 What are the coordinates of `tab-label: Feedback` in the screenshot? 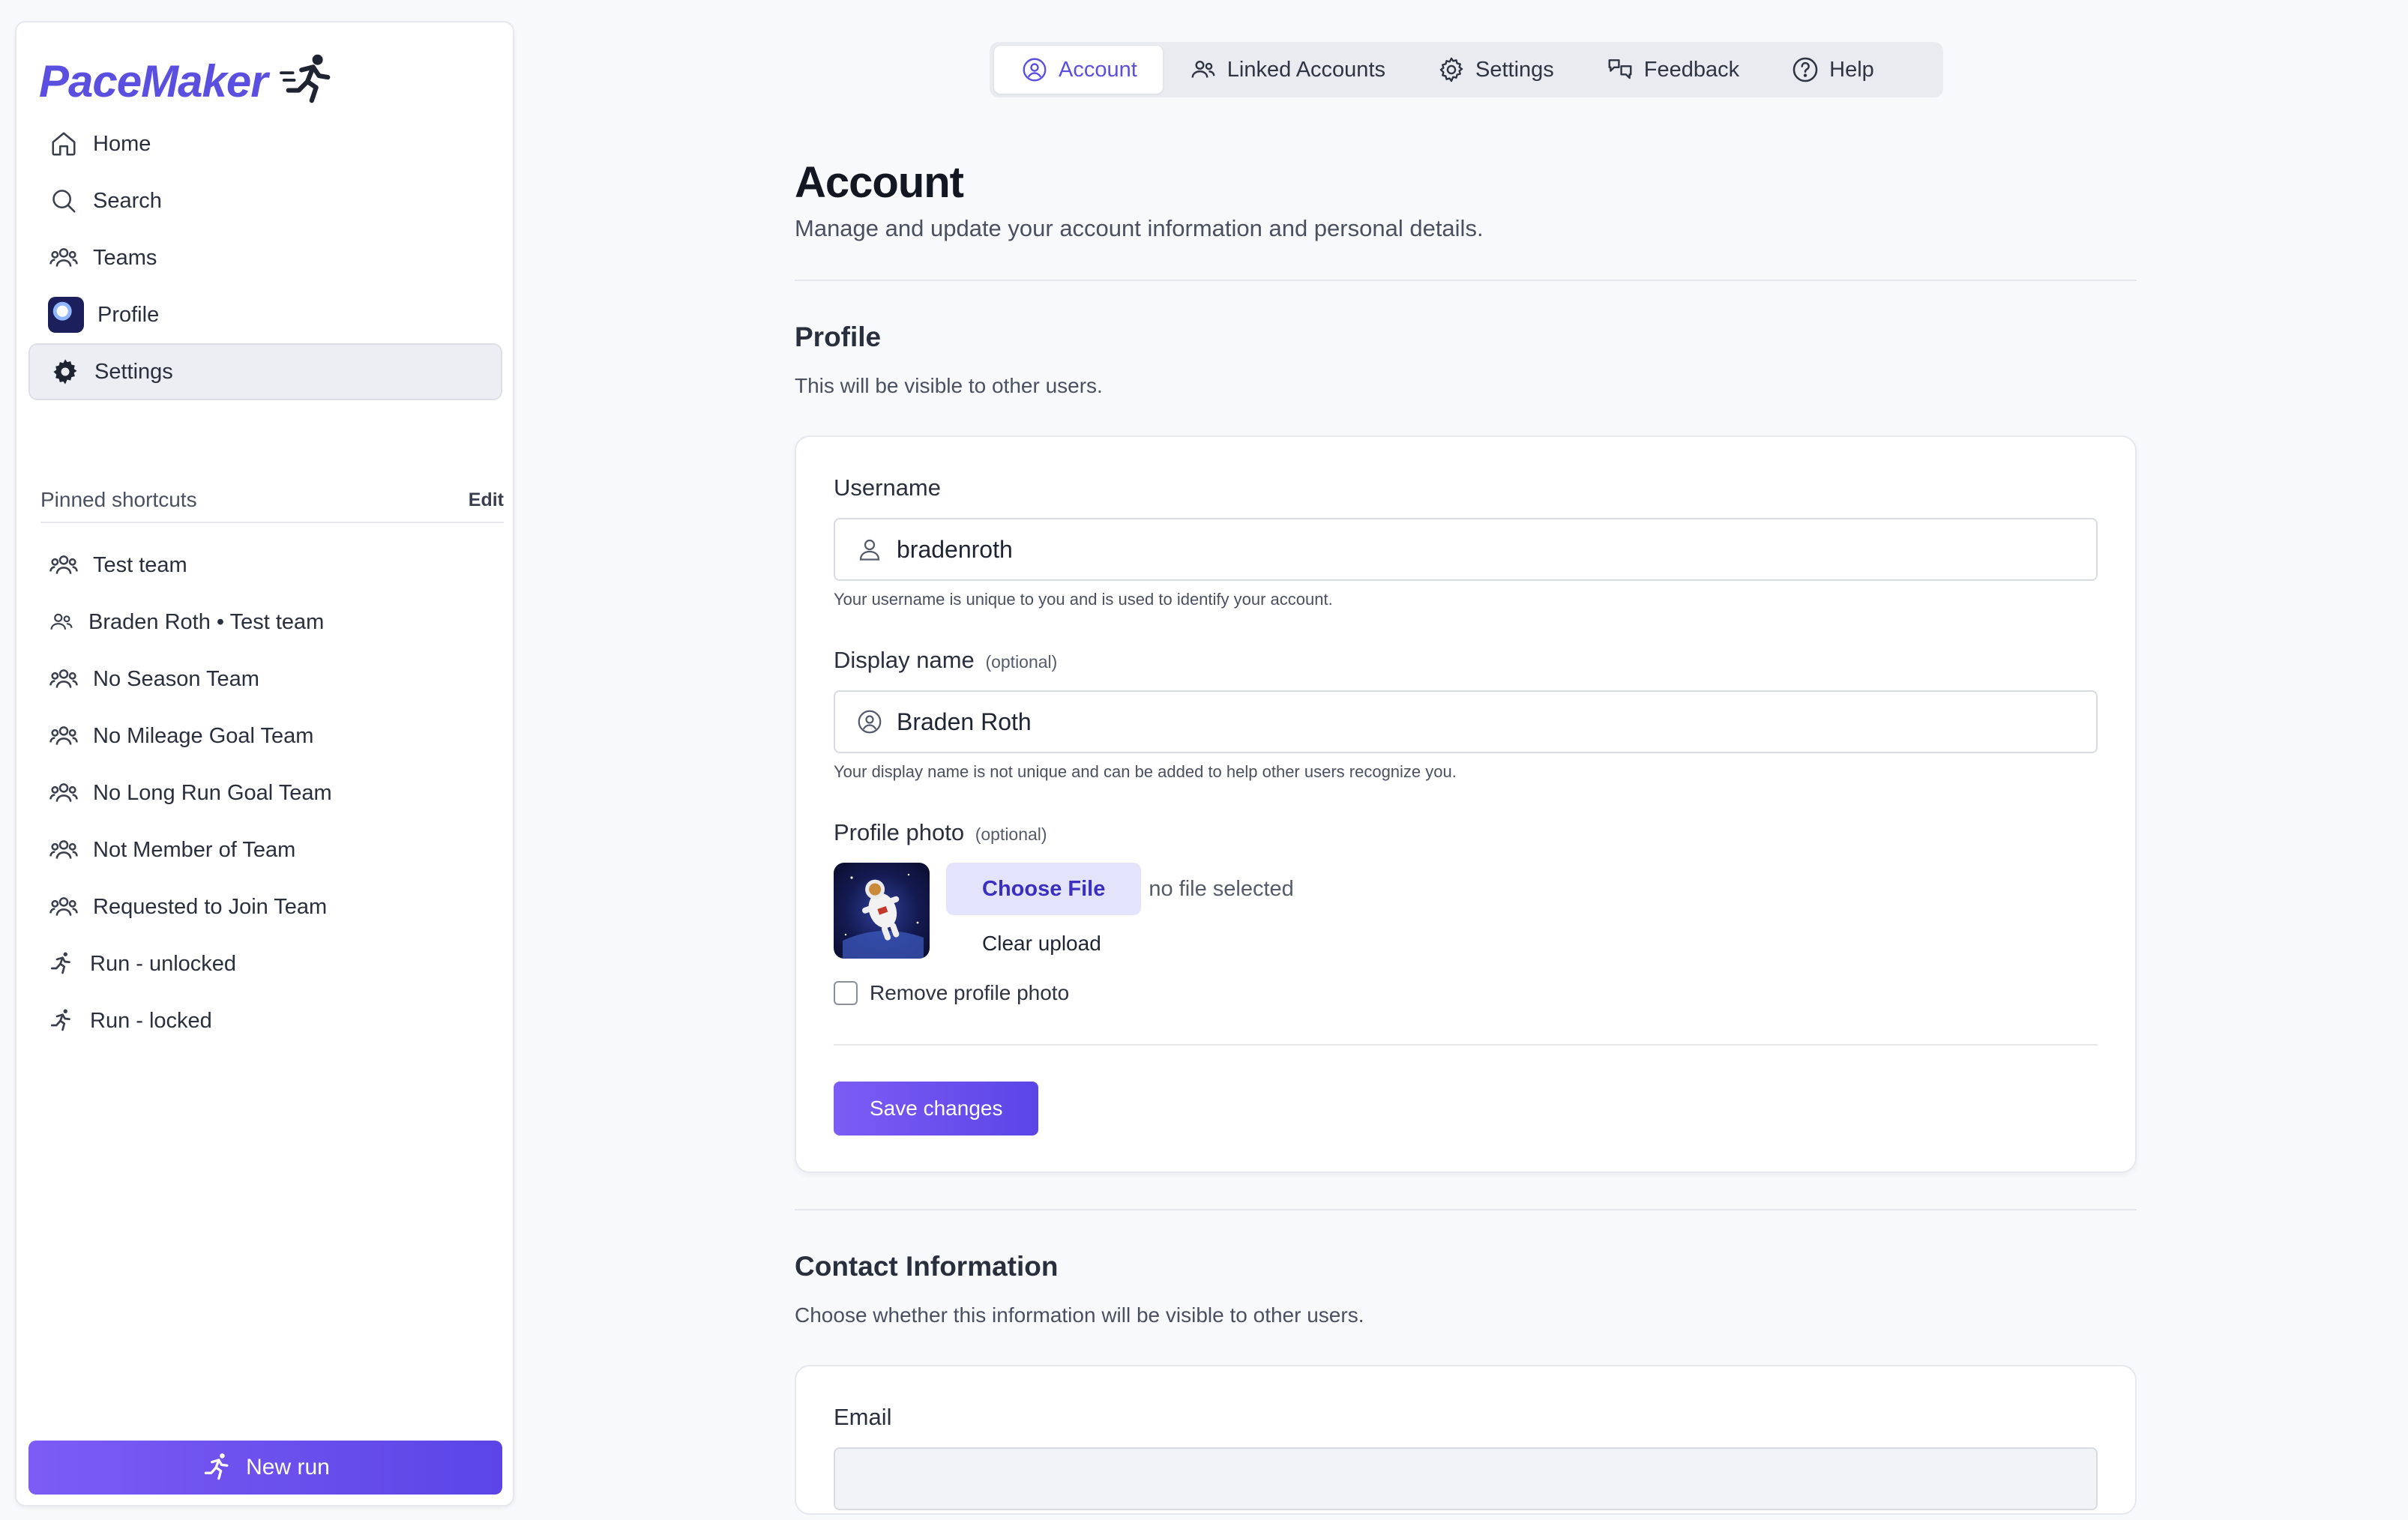 It's located at (1691, 69).